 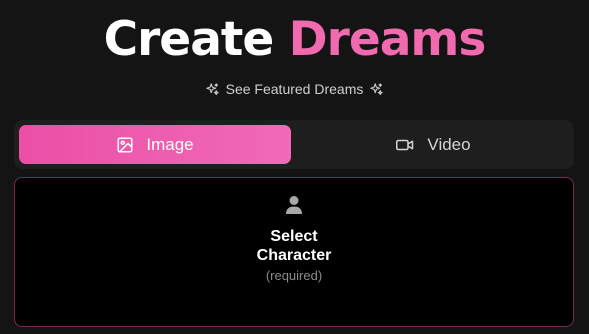 What do you see at coordinates (294, 246) in the screenshot?
I see `select-character-label: Select Character` at bounding box center [294, 246].